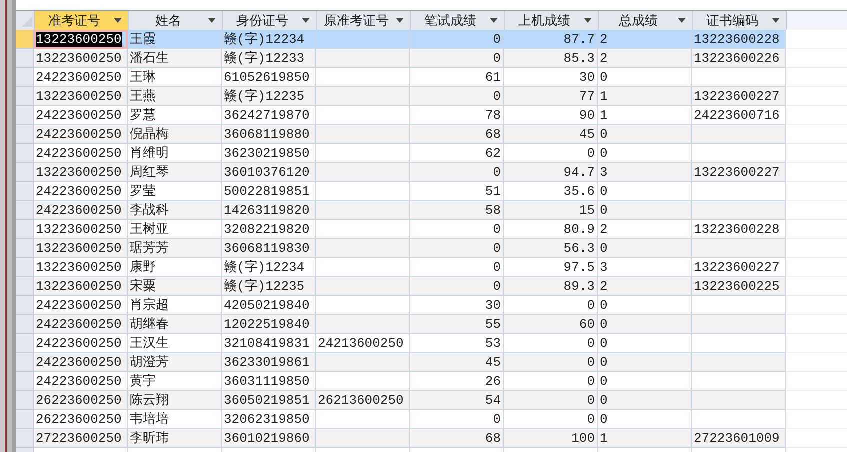 The width and height of the screenshot is (847, 452). What do you see at coordinates (175, 362) in the screenshot?
I see `table-cell: 胡澄芳` at bounding box center [175, 362].